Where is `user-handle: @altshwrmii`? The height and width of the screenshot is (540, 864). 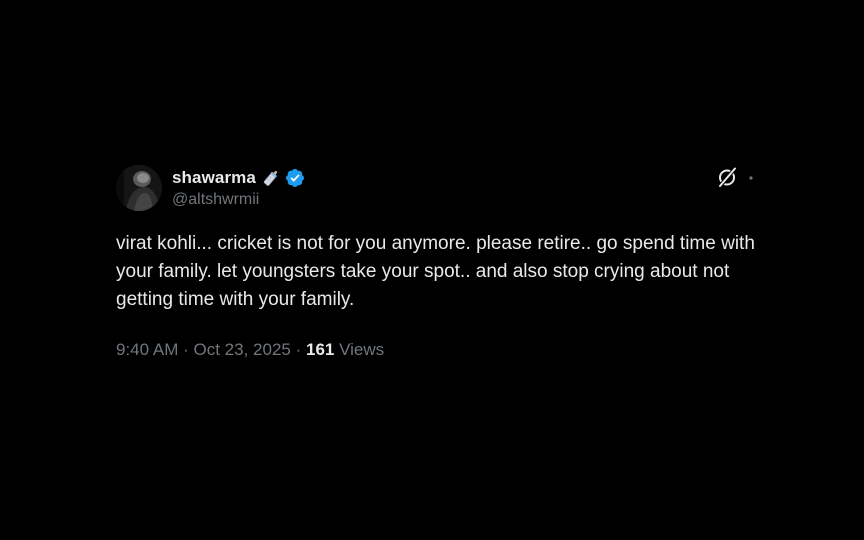
user-handle: @altshwrmii is located at coordinates (238, 200).